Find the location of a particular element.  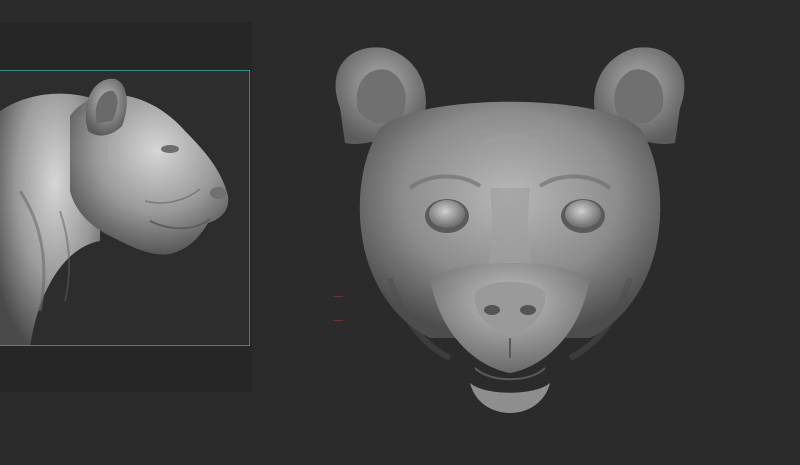

left-eye is located at coordinates (447, 214).